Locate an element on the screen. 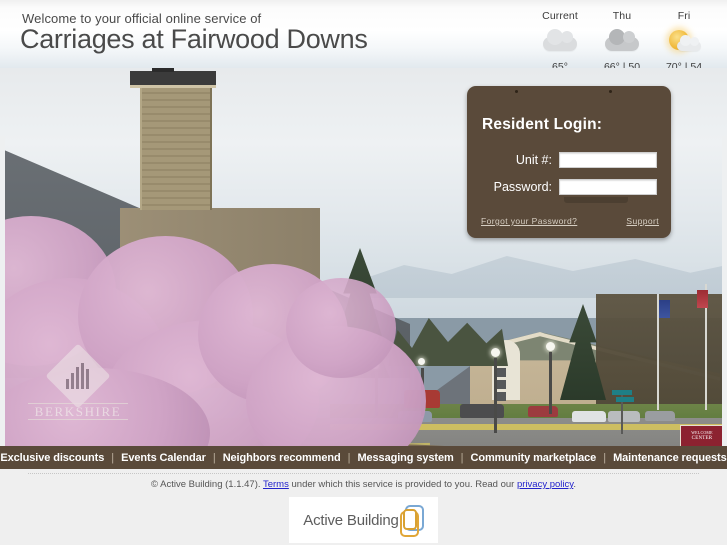 The height and width of the screenshot is (545, 727). nav-item-maintenance-requests: Maintenance requests is located at coordinates (666, 458).